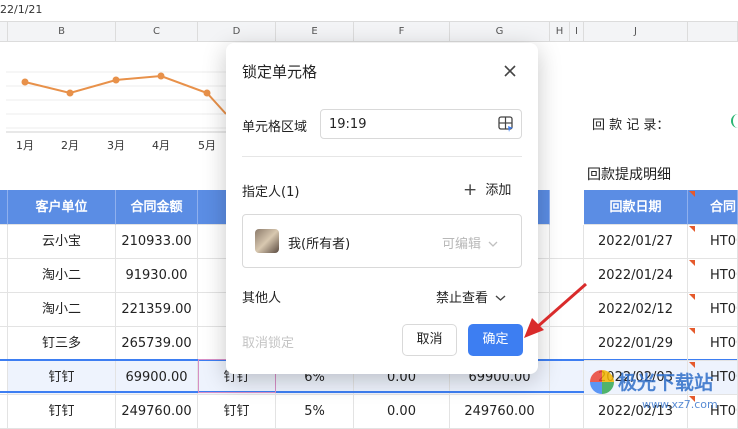 This screenshot has height=429, width=738. What do you see at coordinates (157, 412) in the screenshot?
I see `table-cell-amount: 249760.00` at bounding box center [157, 412].